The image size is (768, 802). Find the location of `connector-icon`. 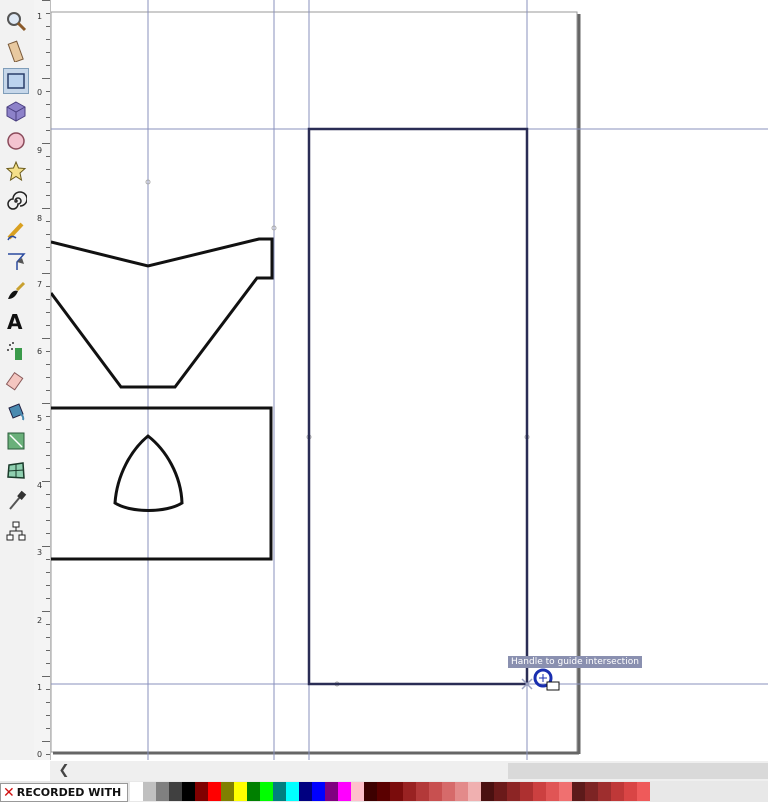

connector-icon is located at coordinates (16, 531).